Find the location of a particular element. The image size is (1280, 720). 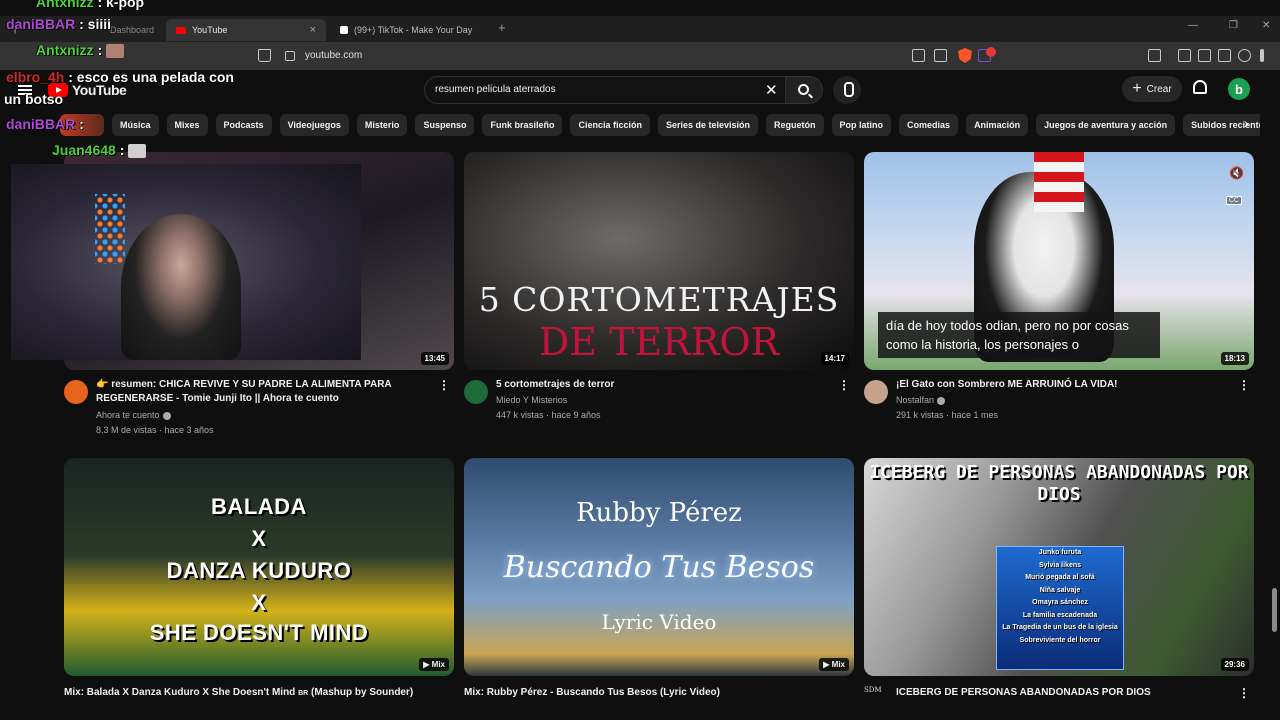

video-title: 5 cortometrajes de terror is located at coordinates (666, 385).